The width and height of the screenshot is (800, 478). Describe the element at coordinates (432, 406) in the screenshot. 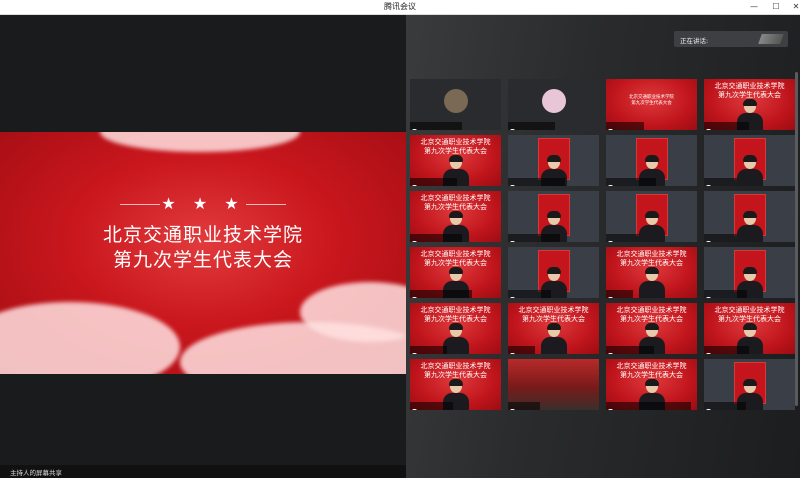

I see `participant-name-bar: 20自动化杨敏` at that location.